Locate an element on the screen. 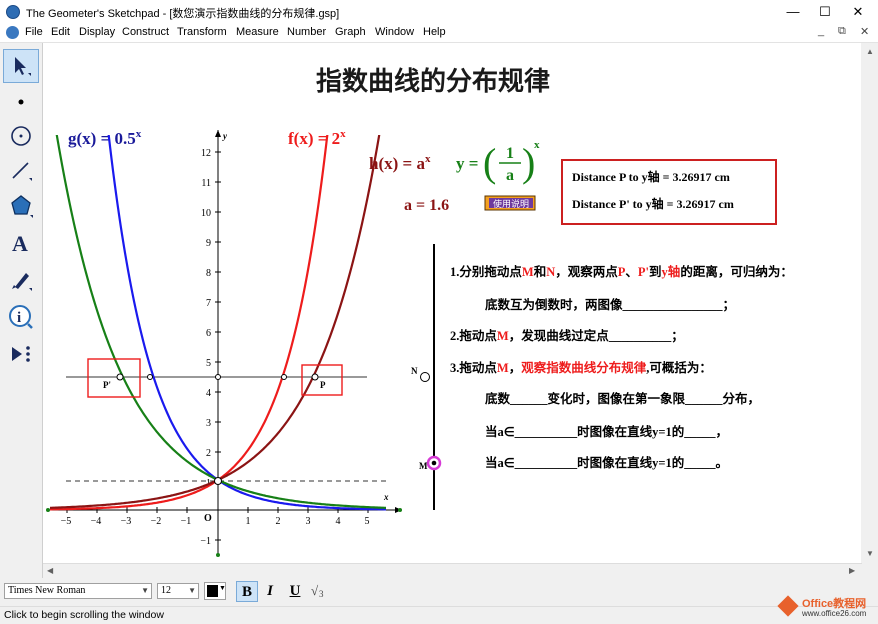  instruction-line-4: 3.拖动点M，观察指数曲线分布规律,可概括为： is located at coordinates (581, 367).